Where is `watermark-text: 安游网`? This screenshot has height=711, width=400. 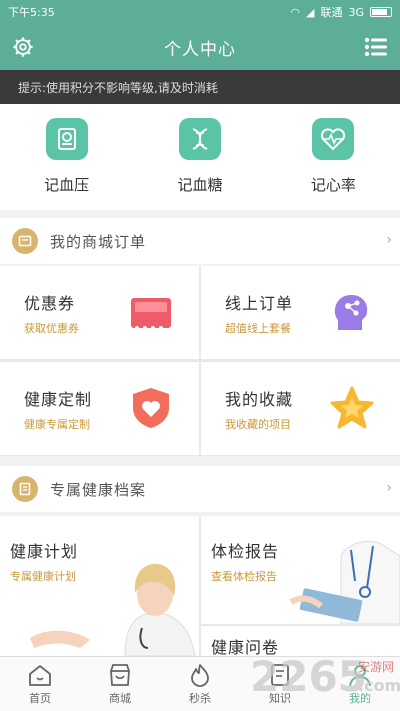 watermark-text: 安游网 is located at coordinates (376, 667).